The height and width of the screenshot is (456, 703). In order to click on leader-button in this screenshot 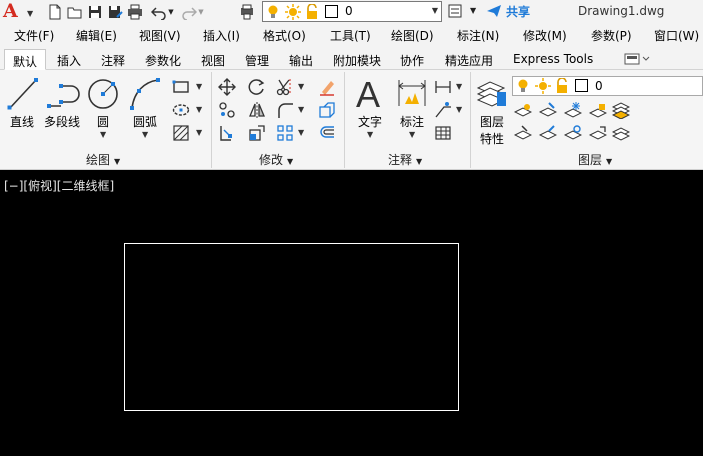, I will do `click(443, 110)`.